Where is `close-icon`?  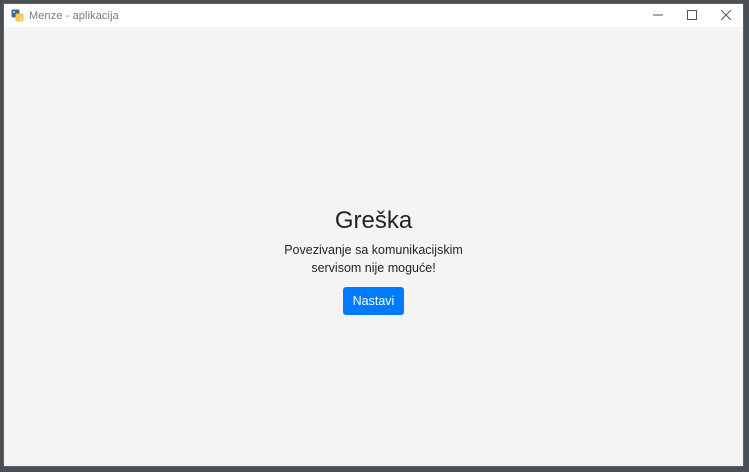
close-icon is located at coordinates (726, 16).